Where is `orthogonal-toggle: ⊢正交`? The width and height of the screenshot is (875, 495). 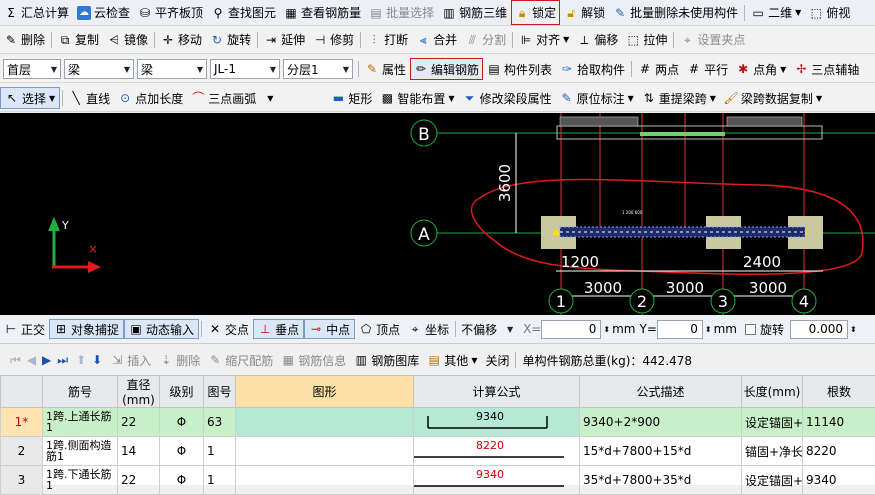 orthogonal-toggle: ⊢正交 is located at coordinates (24, 329).